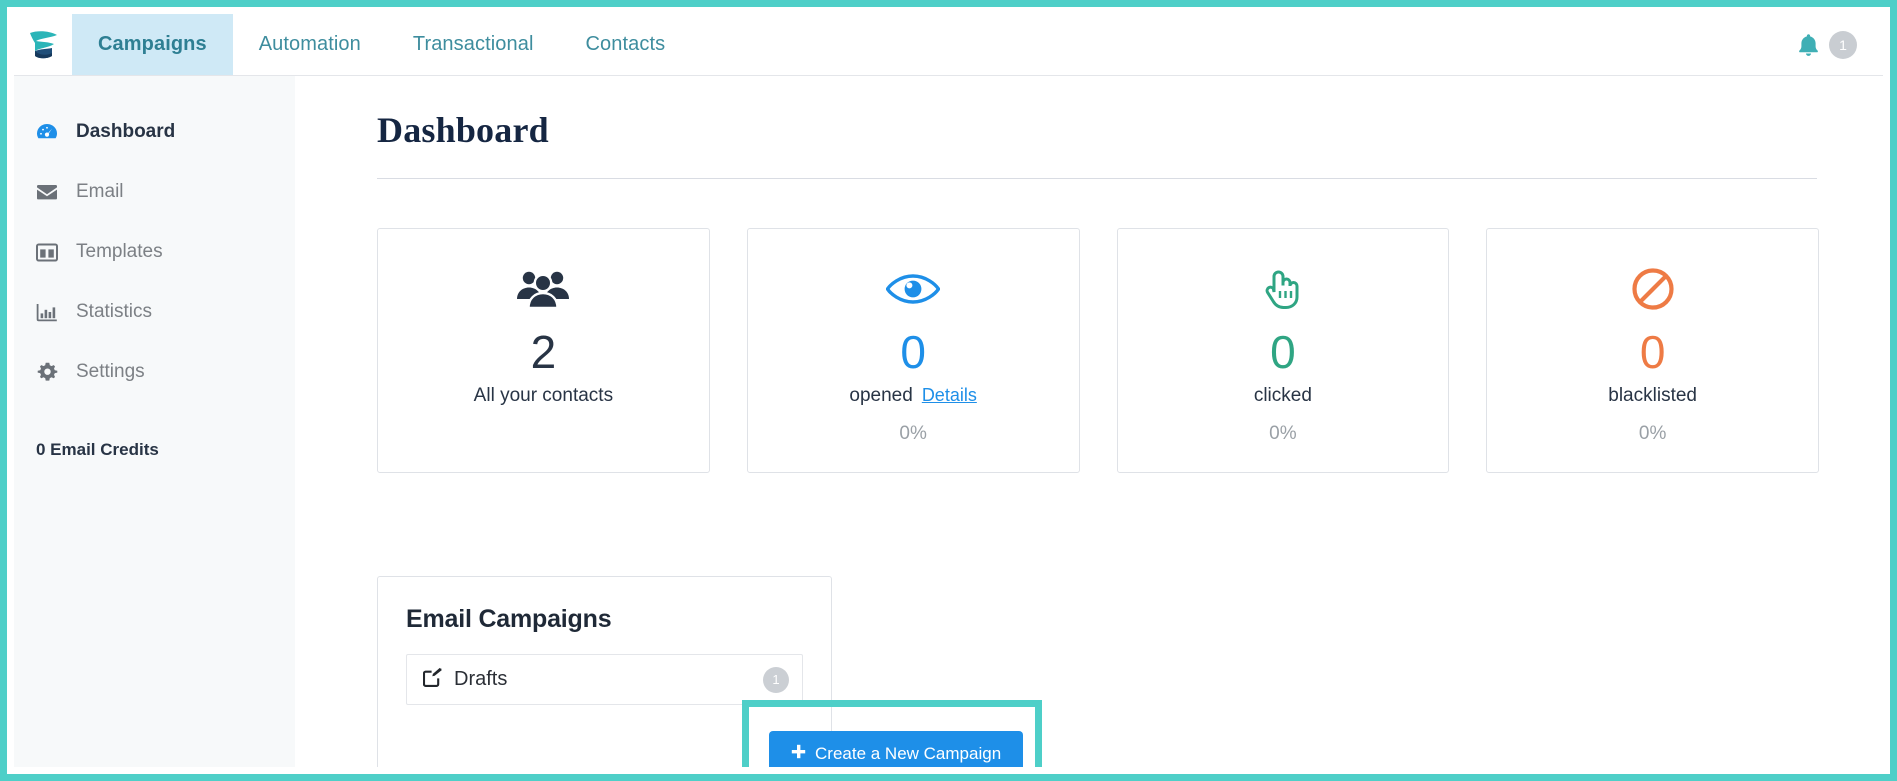 The height and width of the screenshot is (781, 1897). What do you see at coordinates (1283, 433) in the screenshot?
I see `stat-percent-clicked: 0%` at bounding box center [1283, 433].